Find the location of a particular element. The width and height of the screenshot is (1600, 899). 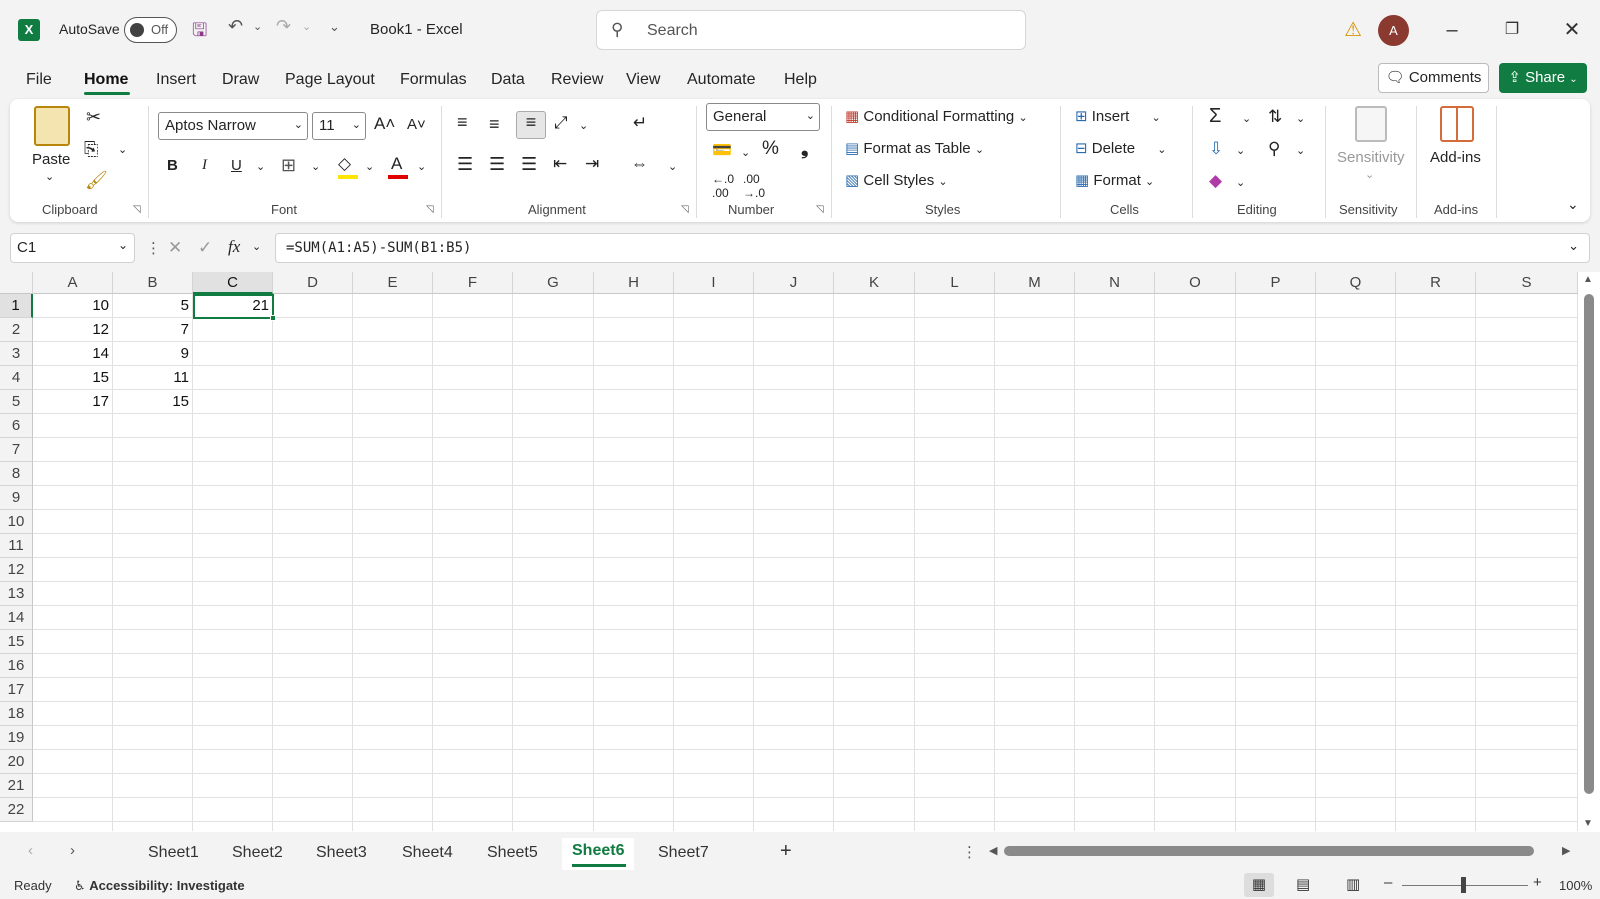

column-header-f: F is located at coordinates (473, 283).